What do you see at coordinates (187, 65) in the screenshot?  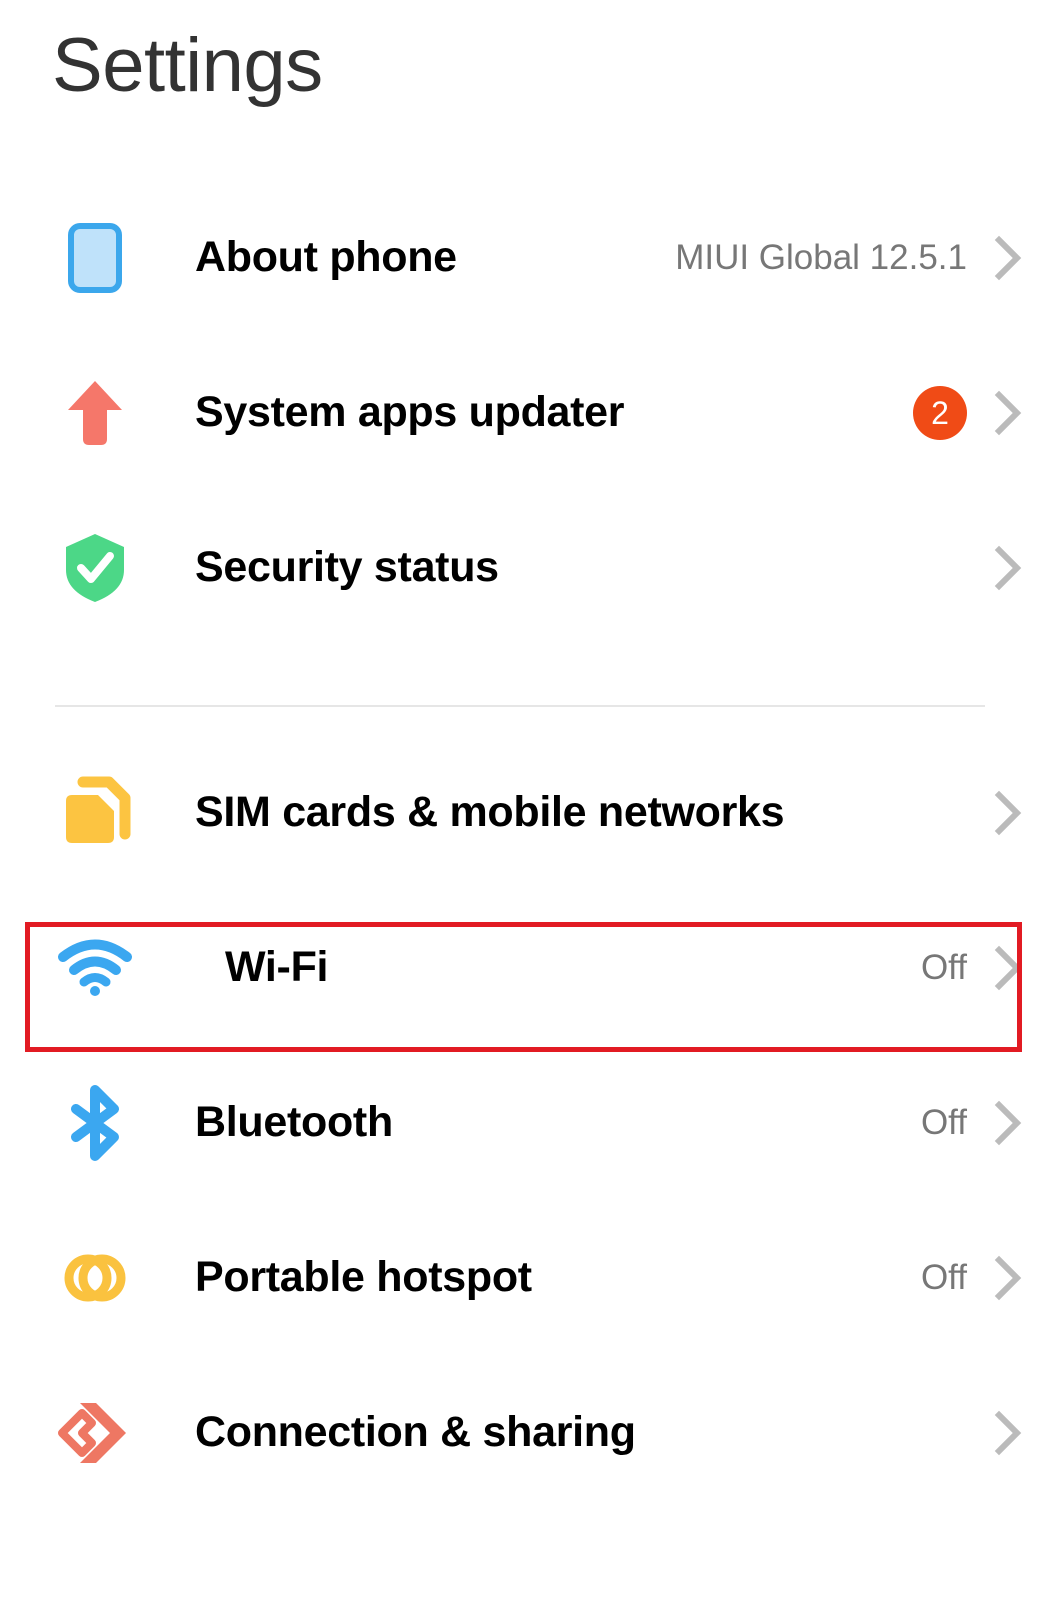 I see `page-title: Settings` at bounding box center [187, 65].